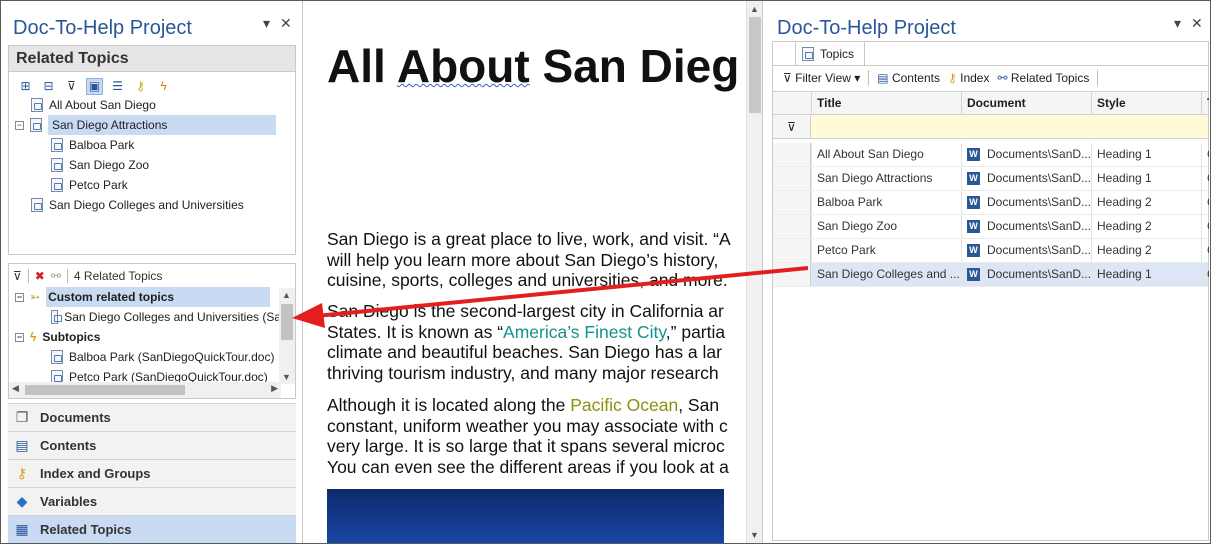 Image resolution: width=1211 pixels, height=544 pixels. What do you see at coordinates (163, 86) in the screenshot?
I see `lightning-icon: ϟ` at bounding box center [163, 86].